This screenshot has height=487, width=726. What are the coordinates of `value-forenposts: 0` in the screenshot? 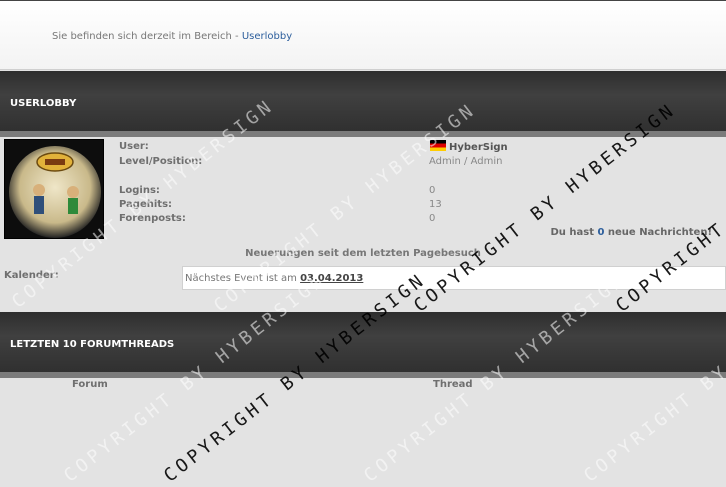 It's located at (432, 218).